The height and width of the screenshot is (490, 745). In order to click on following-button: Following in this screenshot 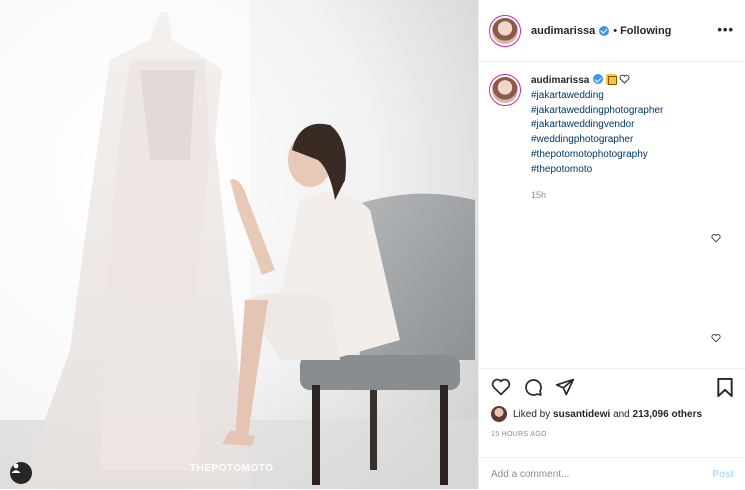, I will do `click(645, 31)`.